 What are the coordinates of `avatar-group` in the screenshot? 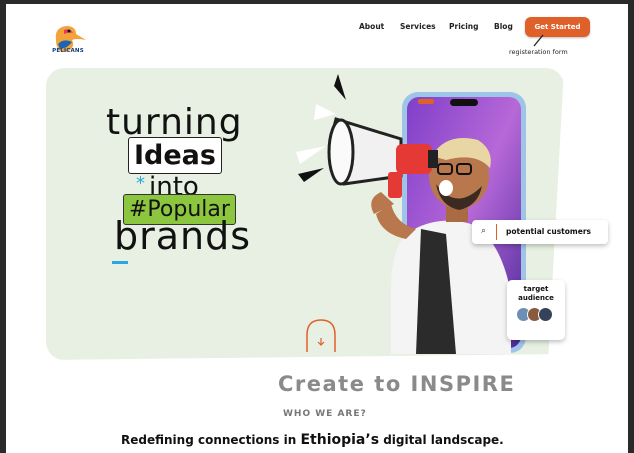 It's located at (536, 316).